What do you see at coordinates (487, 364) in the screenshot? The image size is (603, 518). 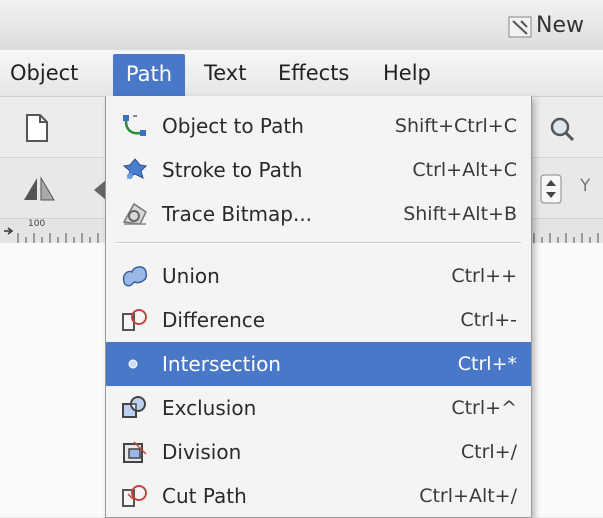 I see `menu-item-shortcut: Ctrl+*` at bounding box center [487, 364].